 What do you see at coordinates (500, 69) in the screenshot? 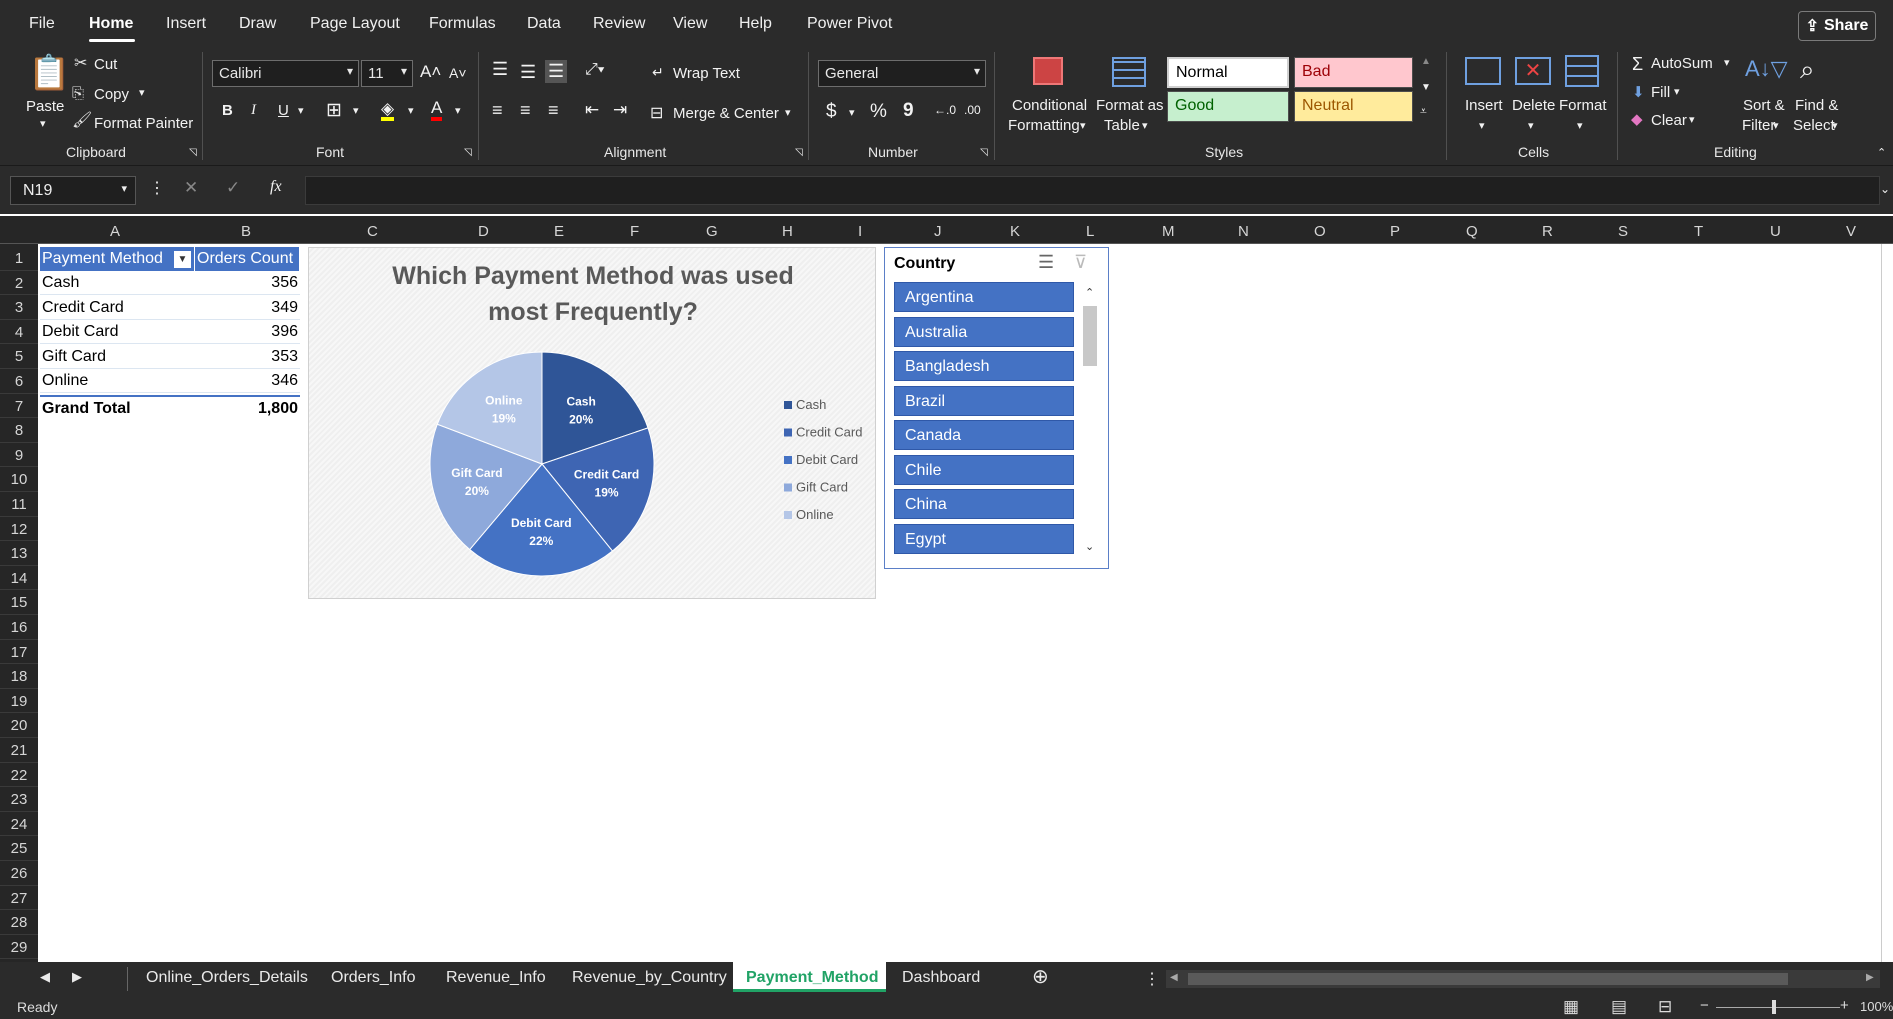
I see `align-top-icon: ☰` at bounding box center [500, 69].